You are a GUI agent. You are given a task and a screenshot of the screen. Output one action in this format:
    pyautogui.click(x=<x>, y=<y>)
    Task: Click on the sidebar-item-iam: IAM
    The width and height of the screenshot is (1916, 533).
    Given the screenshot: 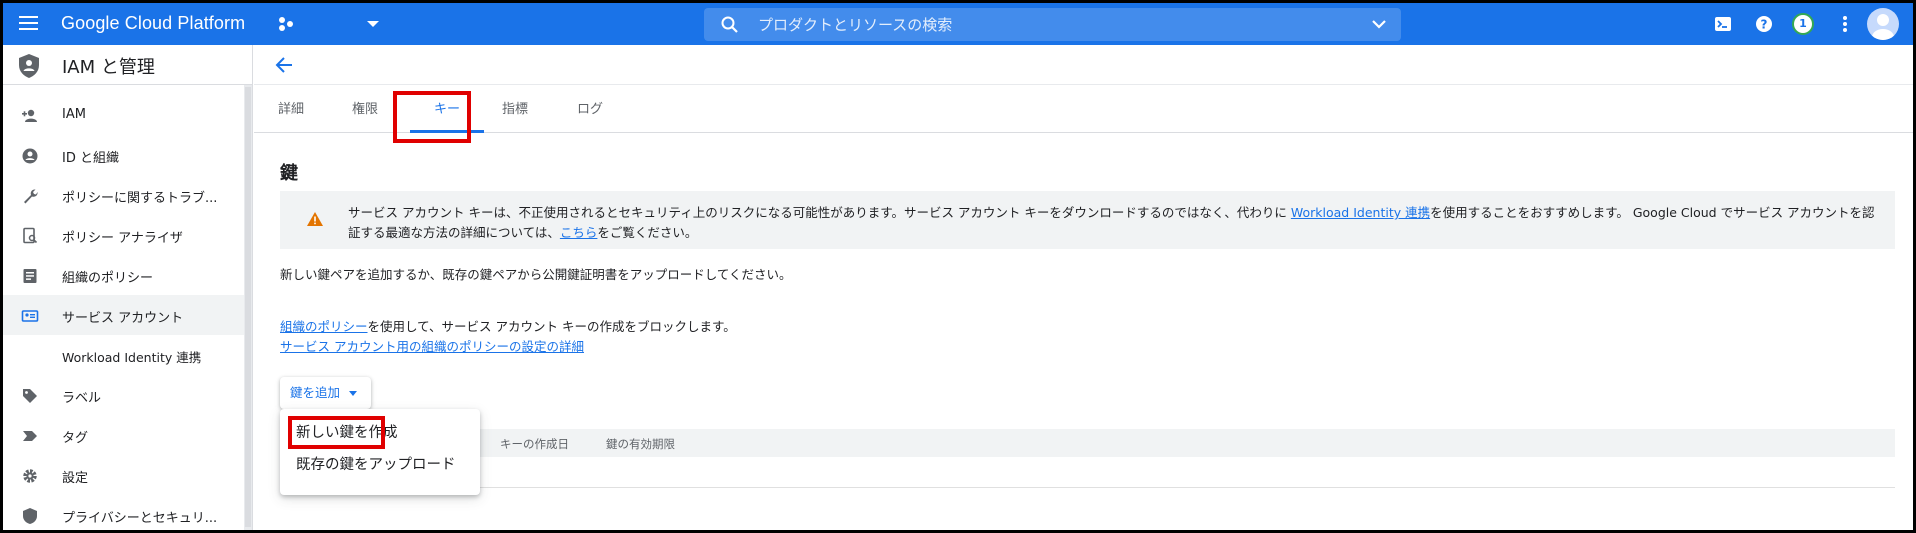 What is the action you would take?
    pyautogui.click(x=123, y=115)
    